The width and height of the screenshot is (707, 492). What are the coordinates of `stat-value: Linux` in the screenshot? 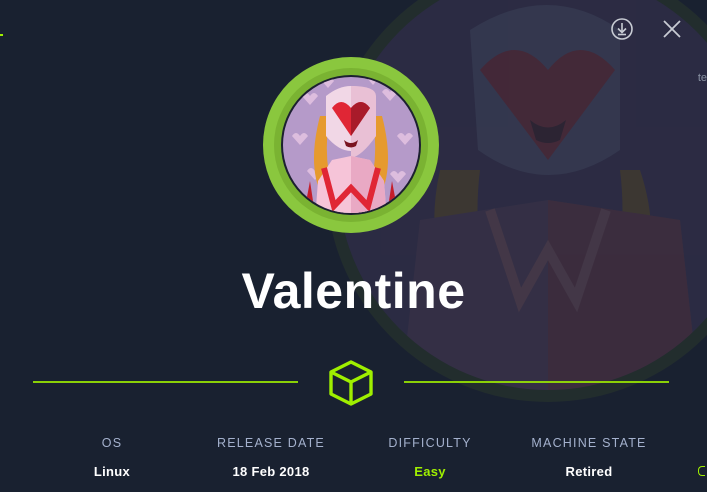 It's located at (112, 471).